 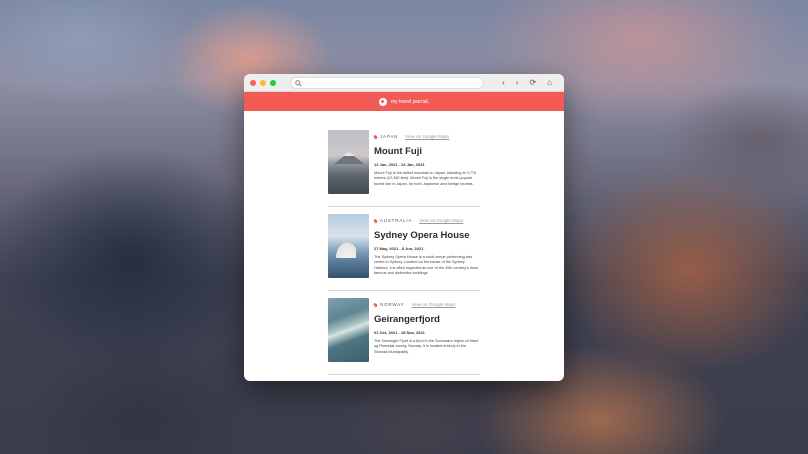 I want to click on home-icon: ⌂, so click(x=549, y=82).